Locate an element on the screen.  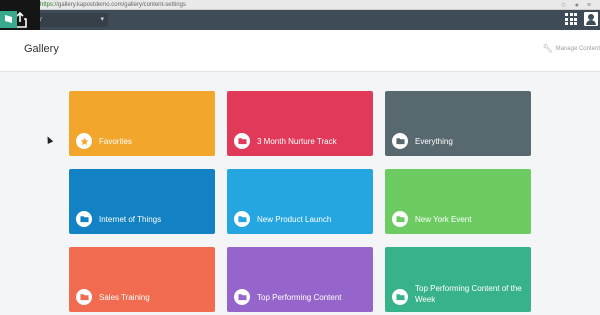
tile-everything: Everything is located at coordinates (458, 123).